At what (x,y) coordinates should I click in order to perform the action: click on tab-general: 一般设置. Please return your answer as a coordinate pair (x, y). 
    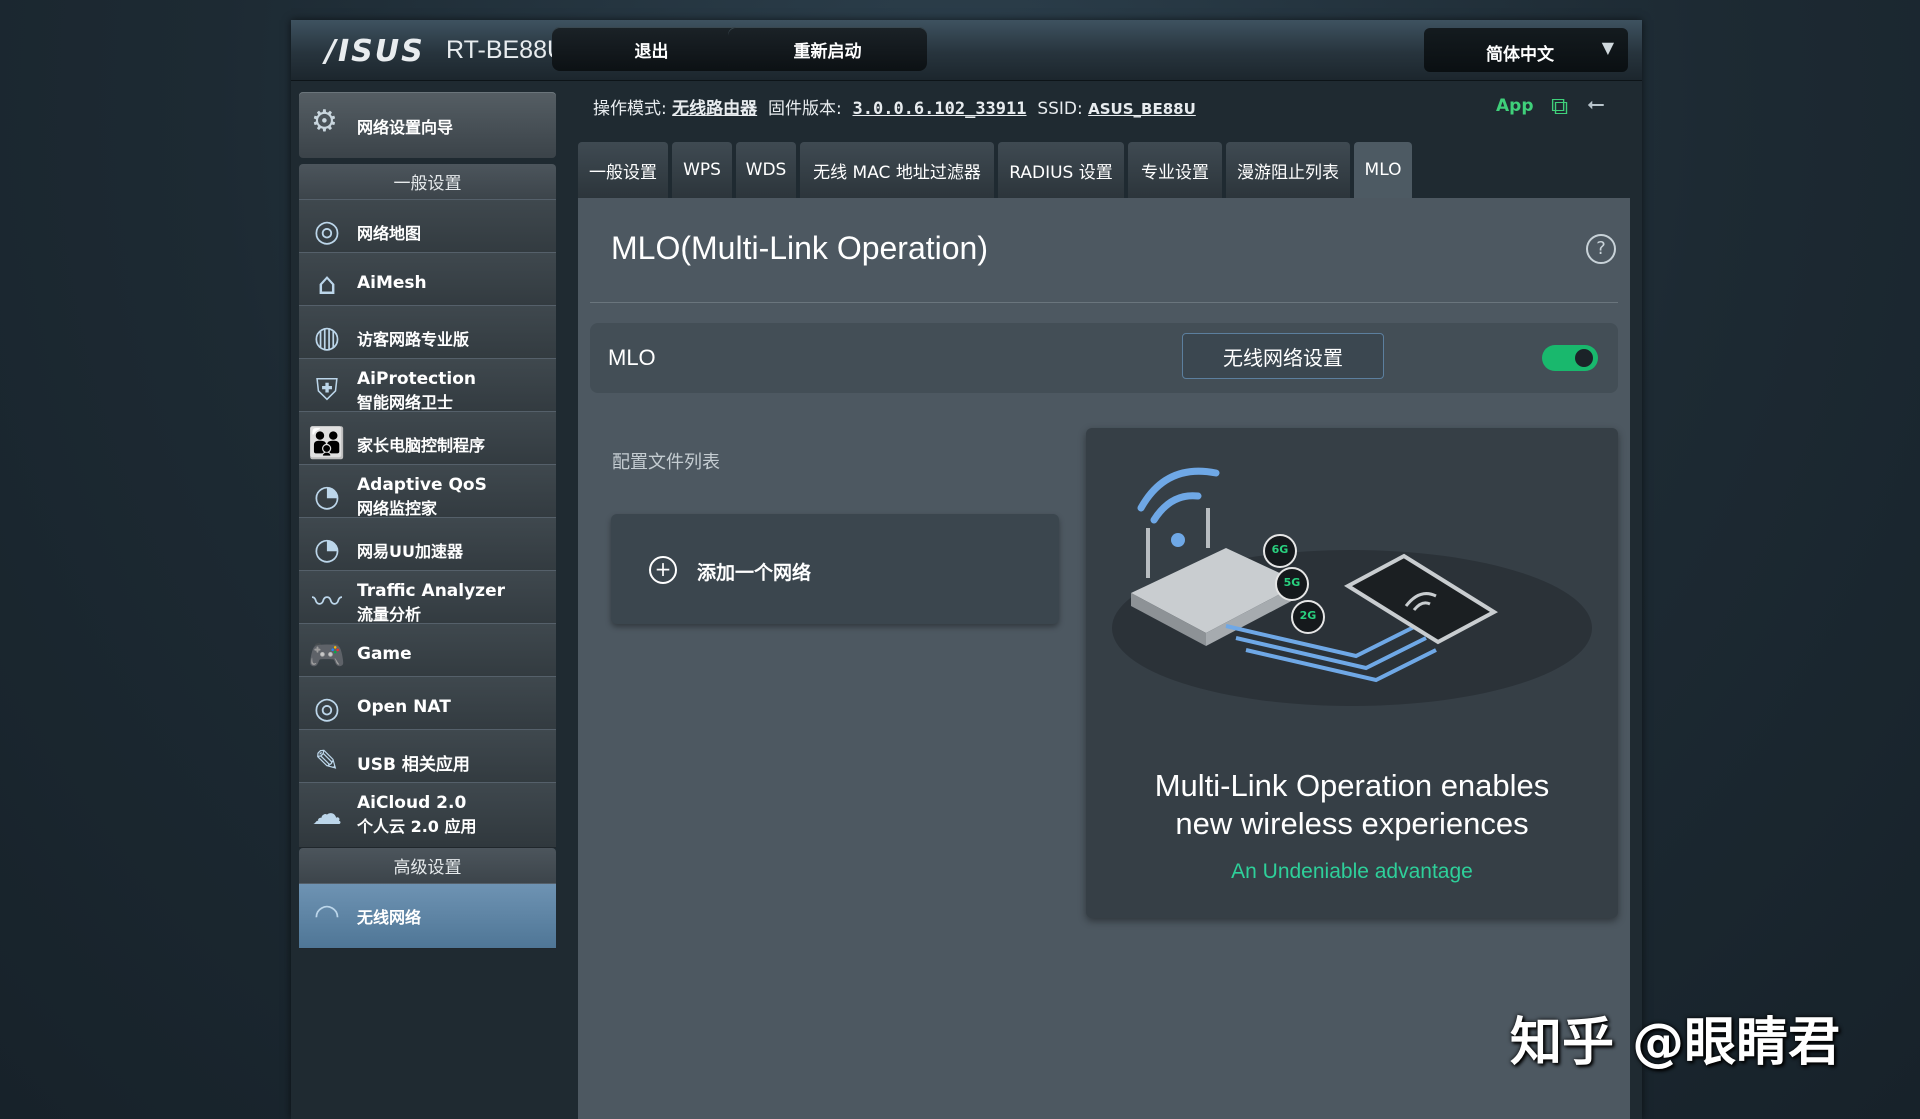
    Looking at the image, I should click on (623, 170).